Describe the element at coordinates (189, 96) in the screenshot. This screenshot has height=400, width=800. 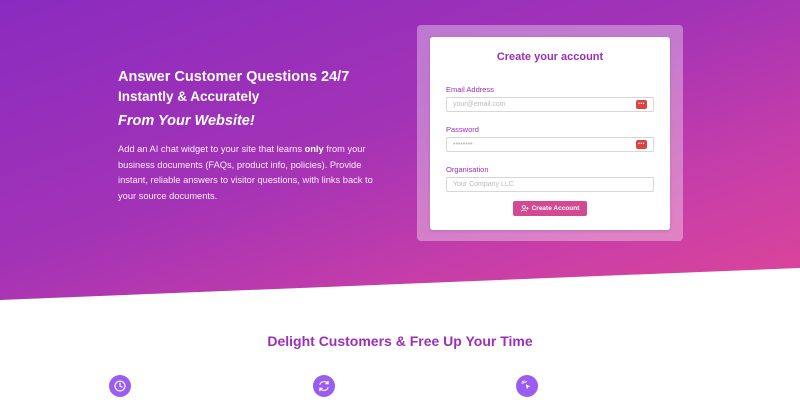
I see `hero-subheadline: Instantly & Accurately` at that location.